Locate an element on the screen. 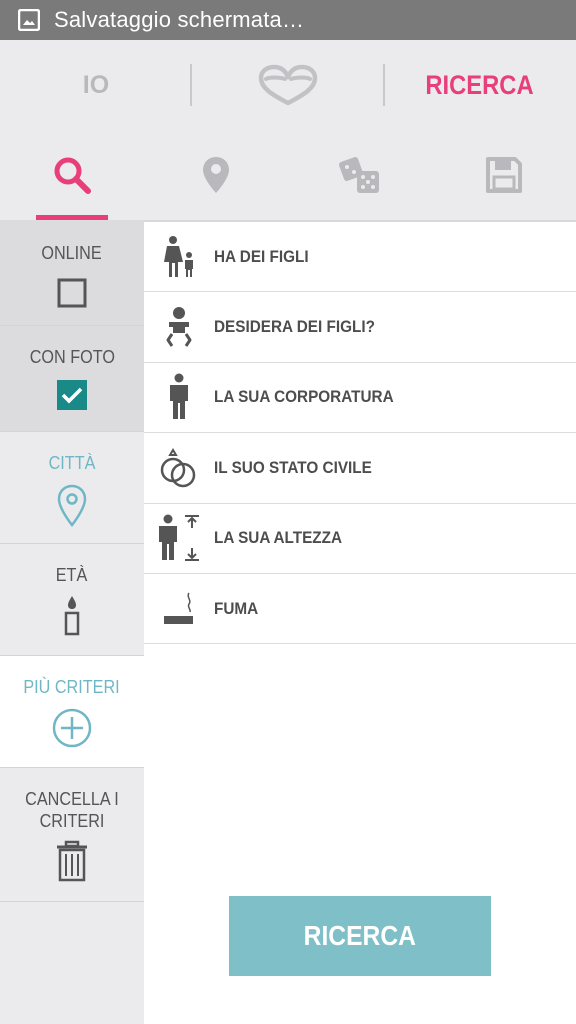 The height and width of the screenshot is (1024, 576). rings-icon is located at coordinates (178, 467).